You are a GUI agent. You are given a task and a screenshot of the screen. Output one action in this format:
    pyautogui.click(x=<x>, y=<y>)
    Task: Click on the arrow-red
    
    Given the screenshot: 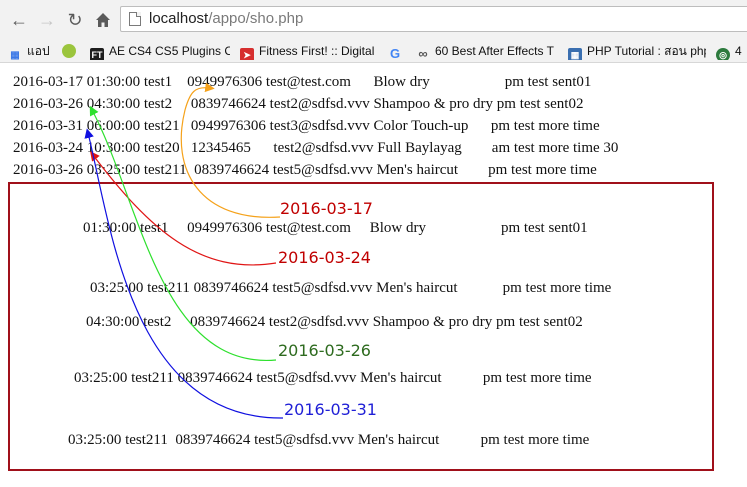 What is the action you would take?
    pyautogui.click(x=183, y=208)
    